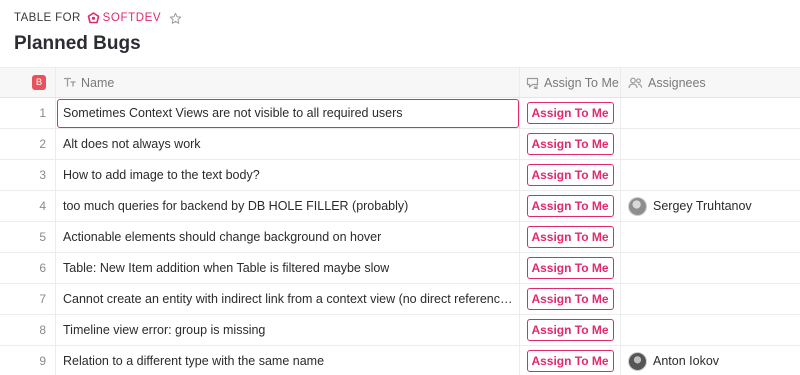 Image resolution: width=800 pixels, height=375 pixels. Describe the element at coordinates (287, 82) in the screenshot. I see `column-header-name: Name` at that location.